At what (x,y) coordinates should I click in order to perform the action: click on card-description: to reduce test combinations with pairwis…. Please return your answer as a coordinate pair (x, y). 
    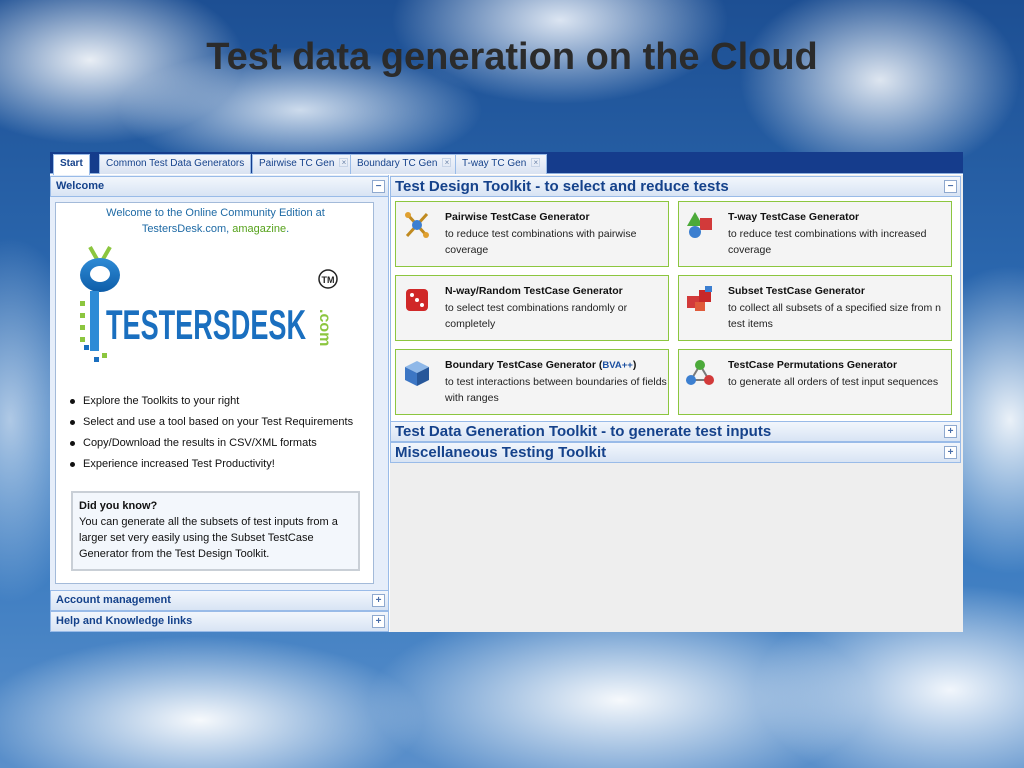
    Looking at the image, I should click on (541, 242).